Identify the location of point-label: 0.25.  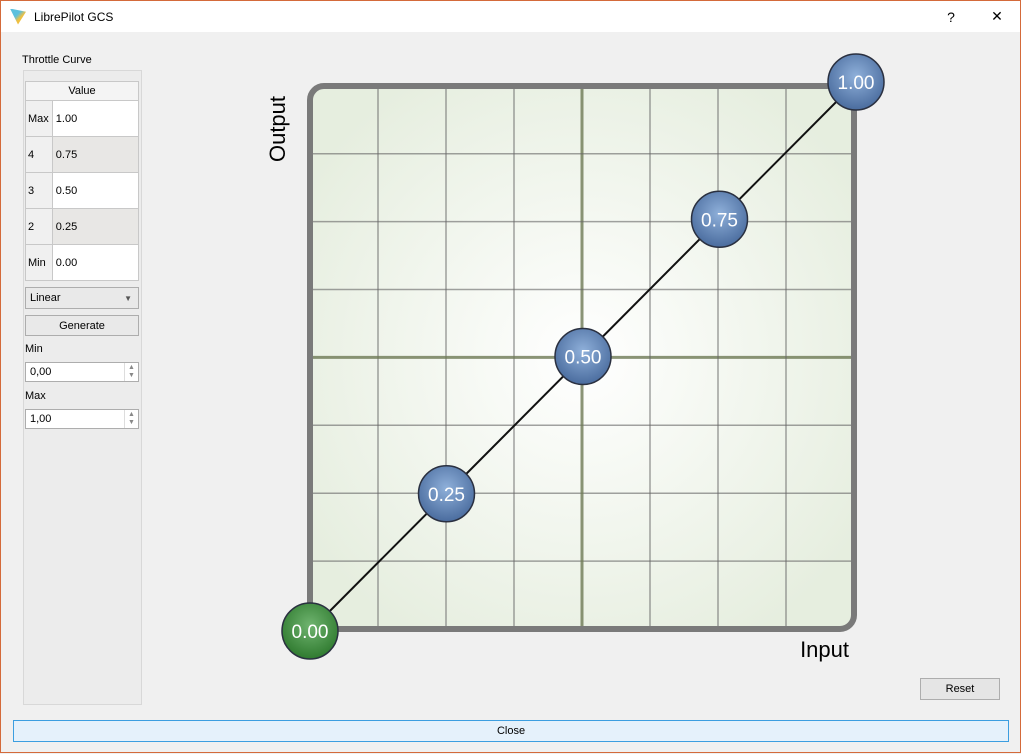
(446, 495).